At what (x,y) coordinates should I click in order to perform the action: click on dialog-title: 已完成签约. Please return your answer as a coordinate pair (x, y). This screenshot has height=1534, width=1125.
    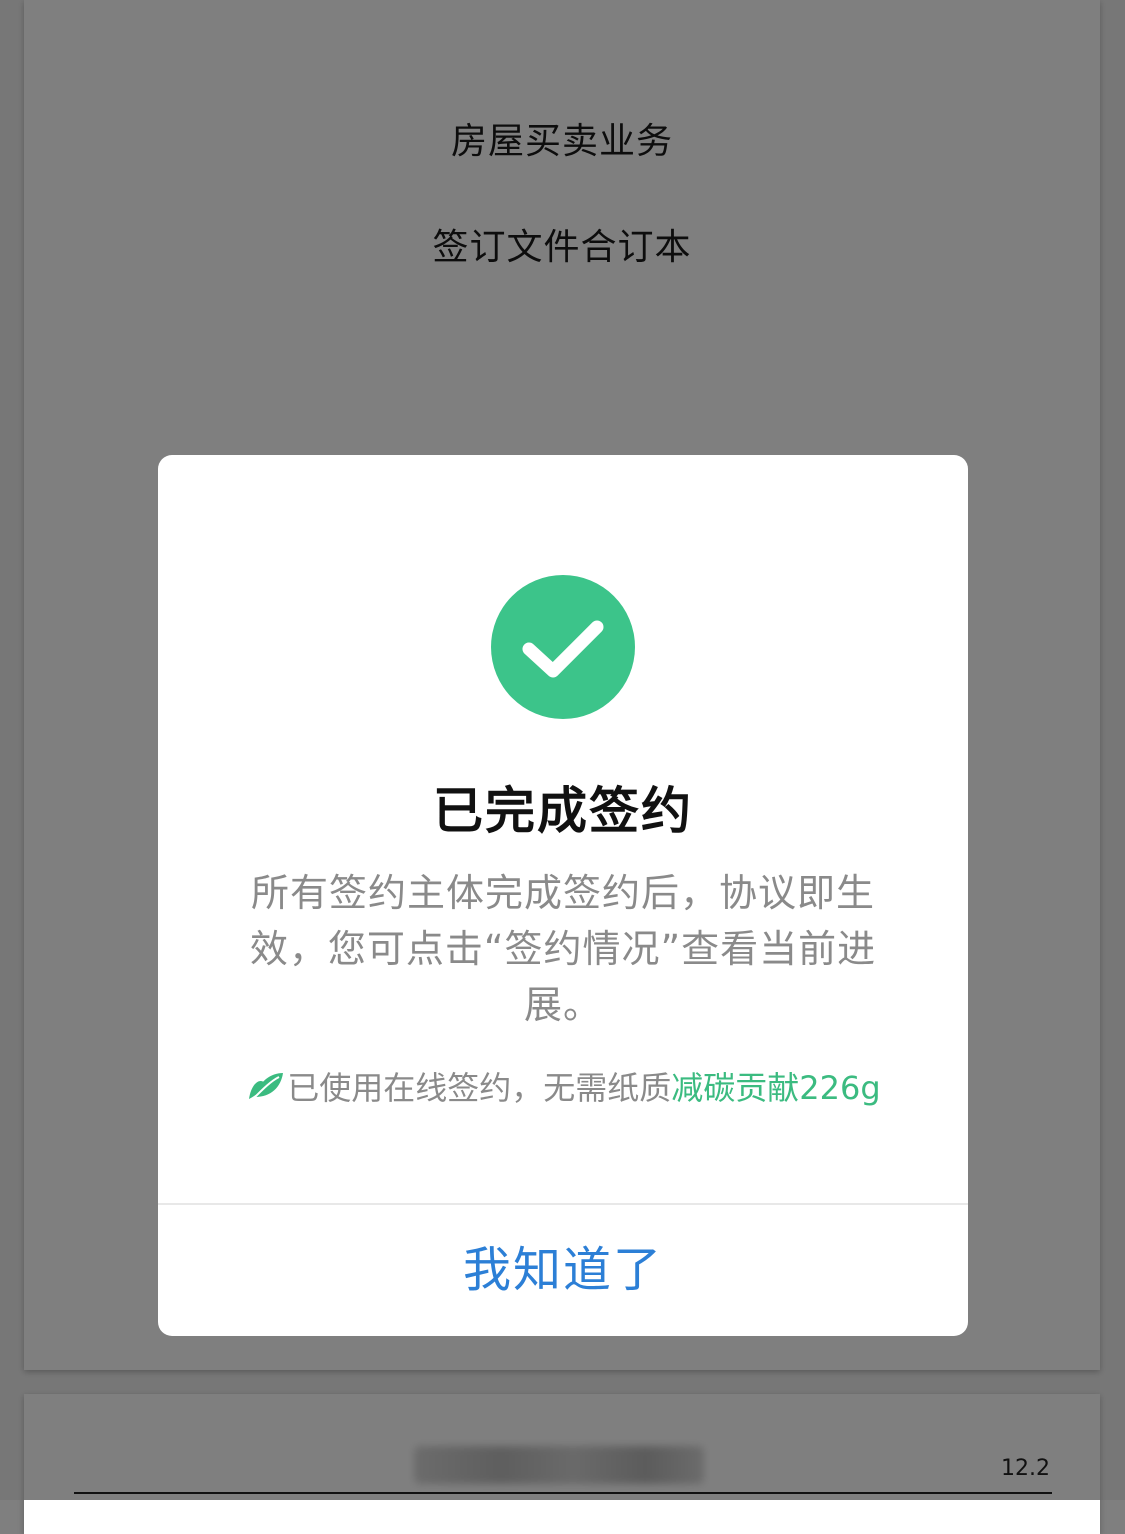
    Looking at the image, I should click on (563, 811).